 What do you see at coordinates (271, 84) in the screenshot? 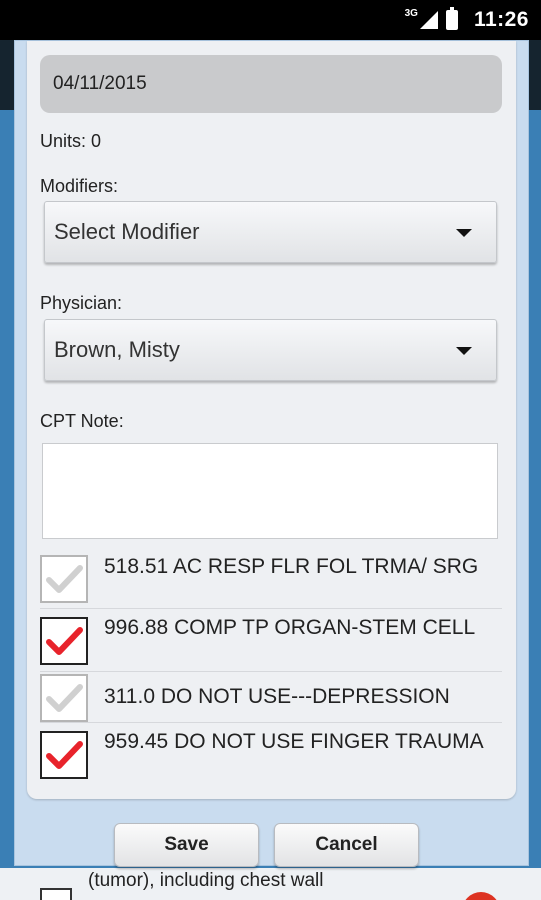
I see `date-field: 04/11/2015` at bounding box center [271, 84].